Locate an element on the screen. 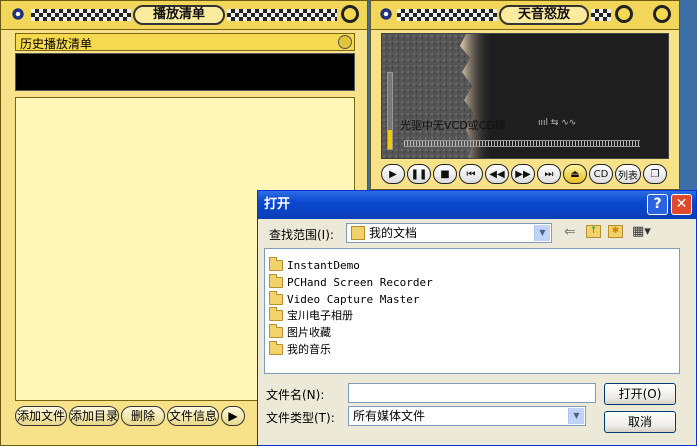  playlist-play-button: ▶ is located at coordinates (233, 416).